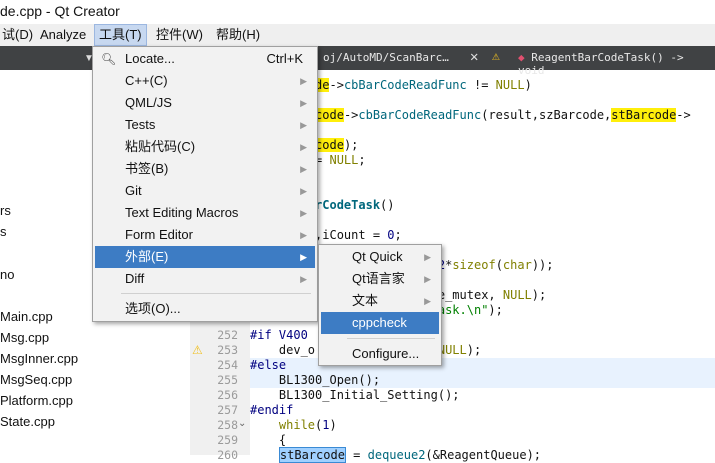  I want to click on tree-item: MsgSeq.cpp, so click(36, 379).